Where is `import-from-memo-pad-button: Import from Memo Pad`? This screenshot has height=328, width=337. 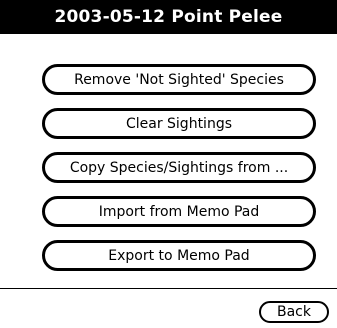
import-from-memo-pad-button: Import from Memo Pad is located at coordinates (179, 211).